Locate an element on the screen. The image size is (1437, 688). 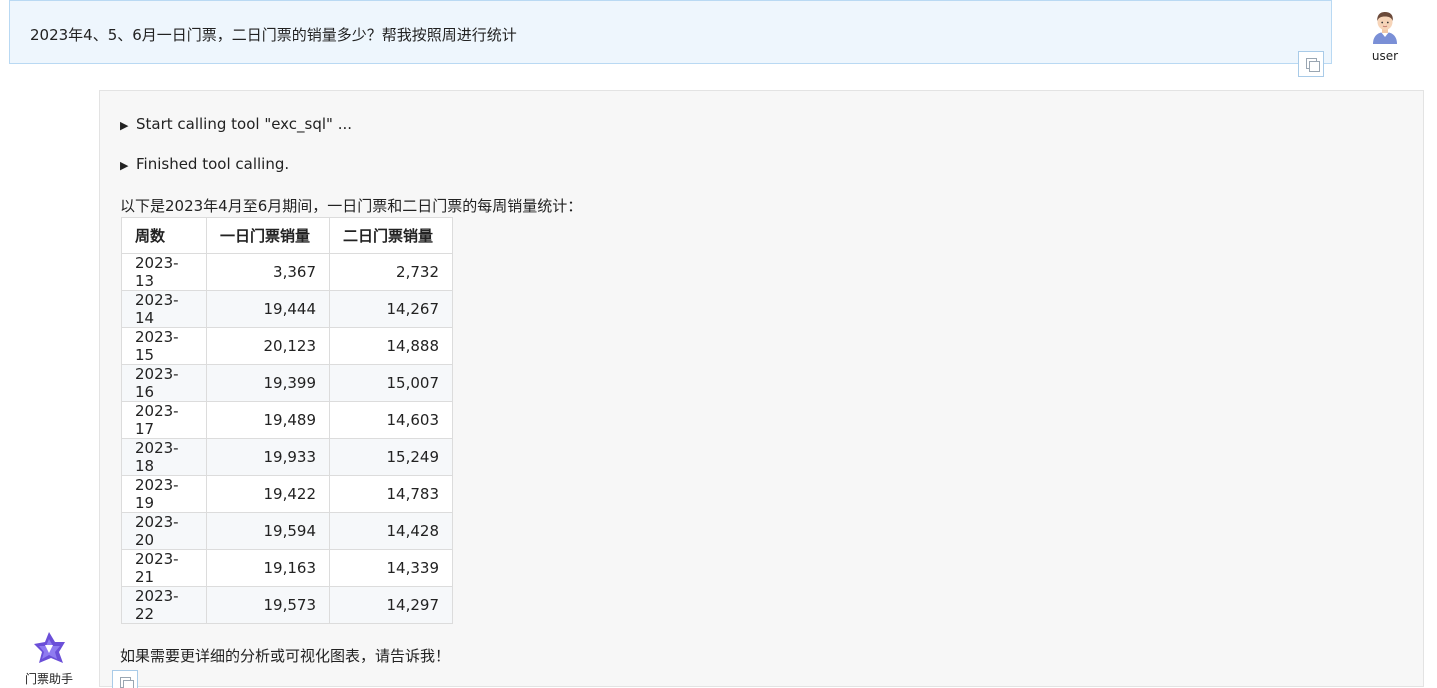
table-cell-week: 2023-14 is located at coordinates (164, 309).